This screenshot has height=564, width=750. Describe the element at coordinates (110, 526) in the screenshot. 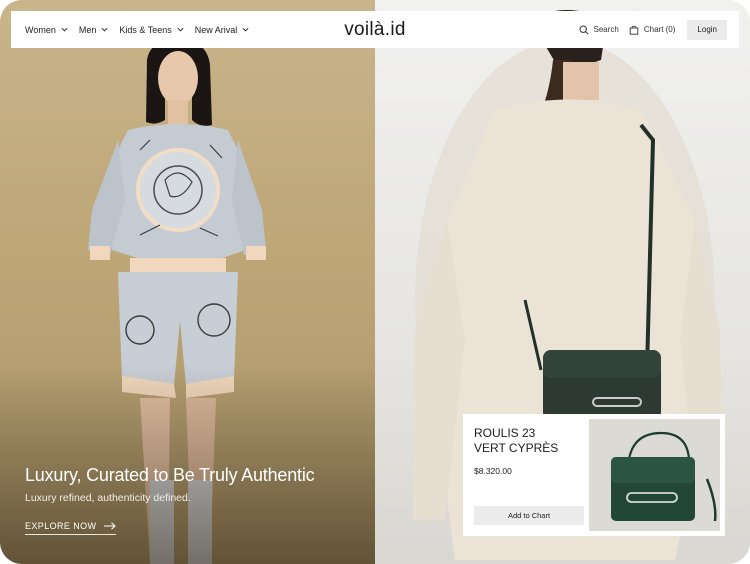

I see `arrow-right-icon` at that location.